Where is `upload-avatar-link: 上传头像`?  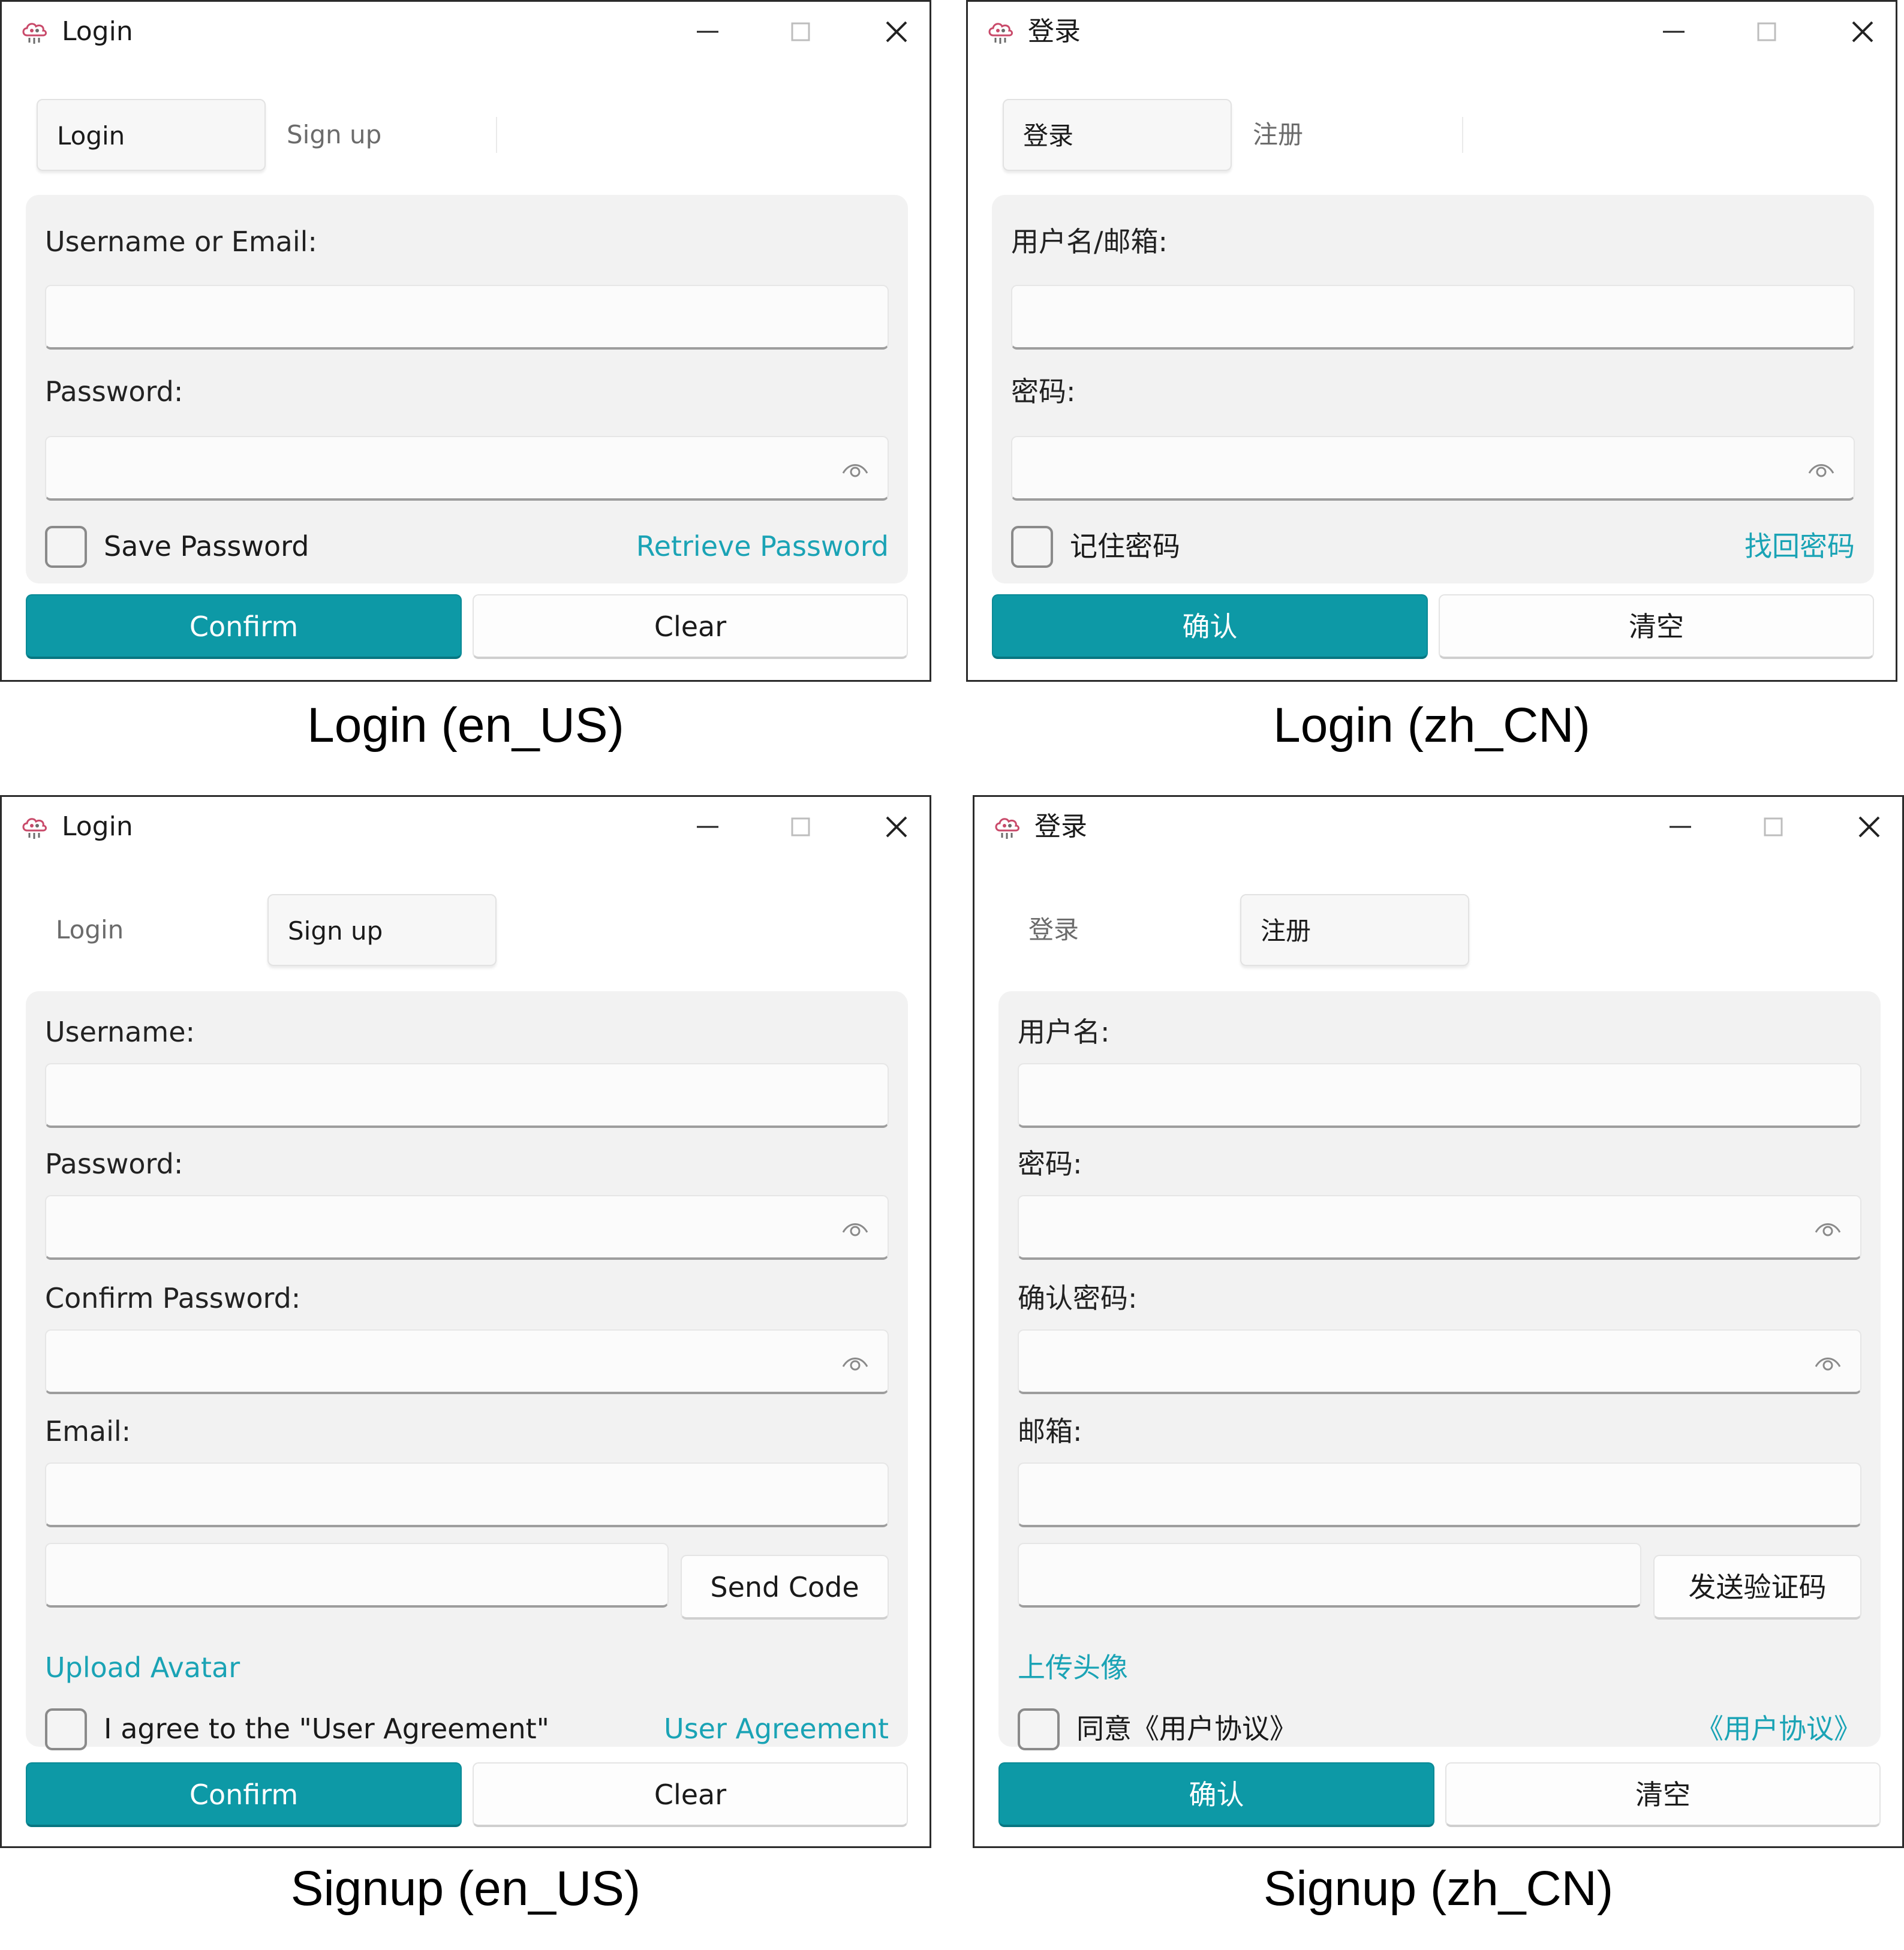 upload-avatar-link: 上传头像 is located at coordinates (1073, 1667).